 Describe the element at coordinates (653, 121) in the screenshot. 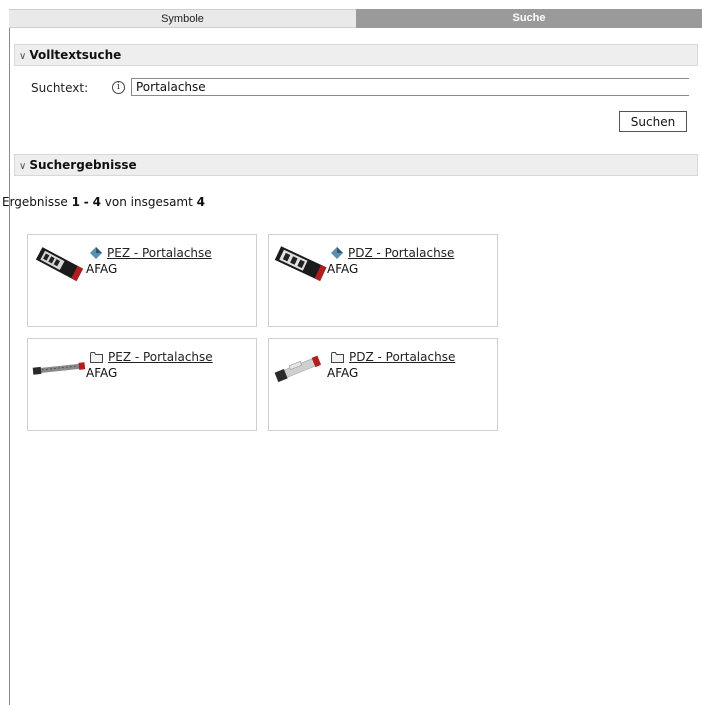

I see `search-button: Suchen` at that location.